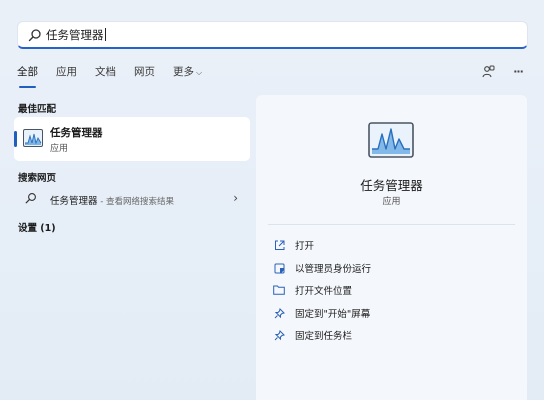 The width and height of the screenshot is (544, 400). I want to click on action-open: 打开, so click(293, 245).